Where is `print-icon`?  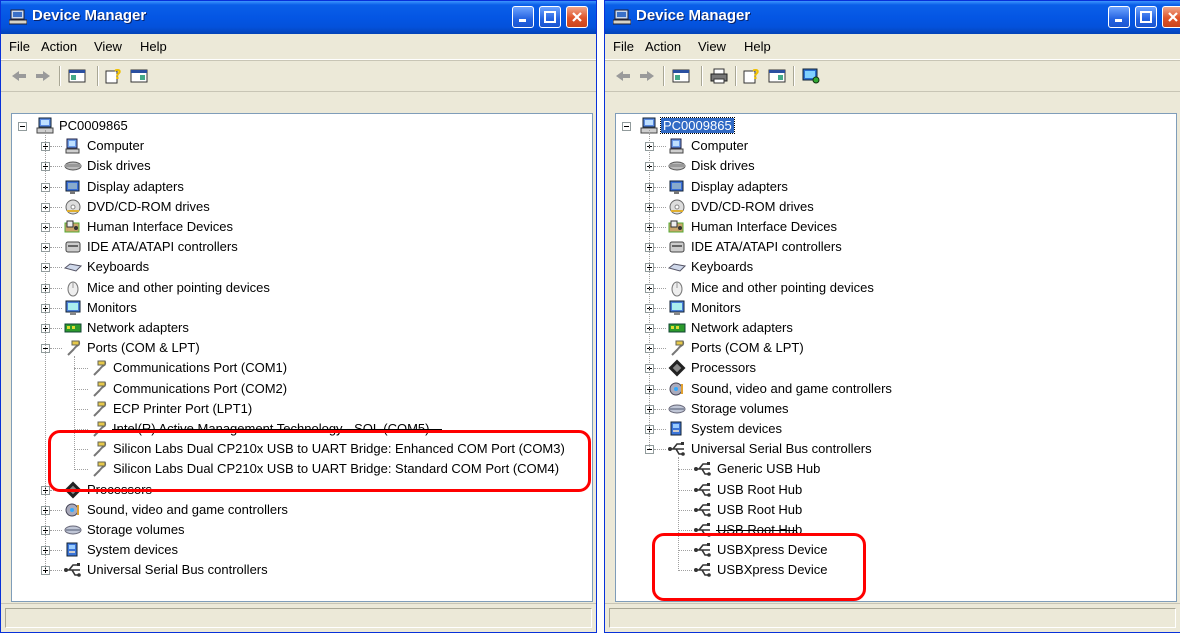 print-icon is located at coordinates (719, 76).